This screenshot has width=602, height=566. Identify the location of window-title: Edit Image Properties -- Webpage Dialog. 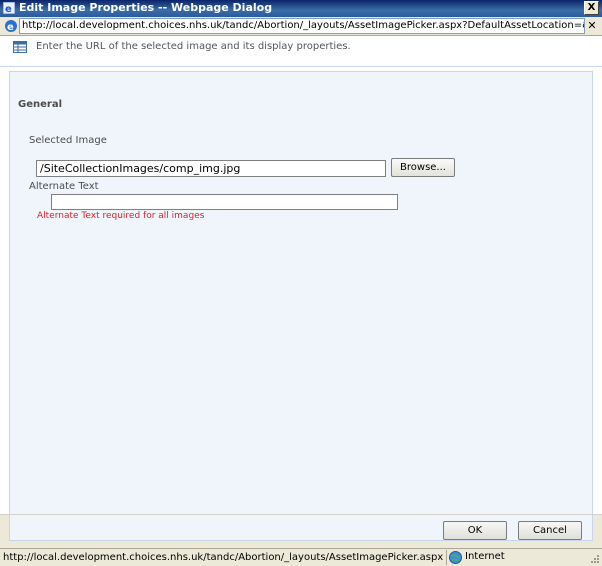
(146, 7).